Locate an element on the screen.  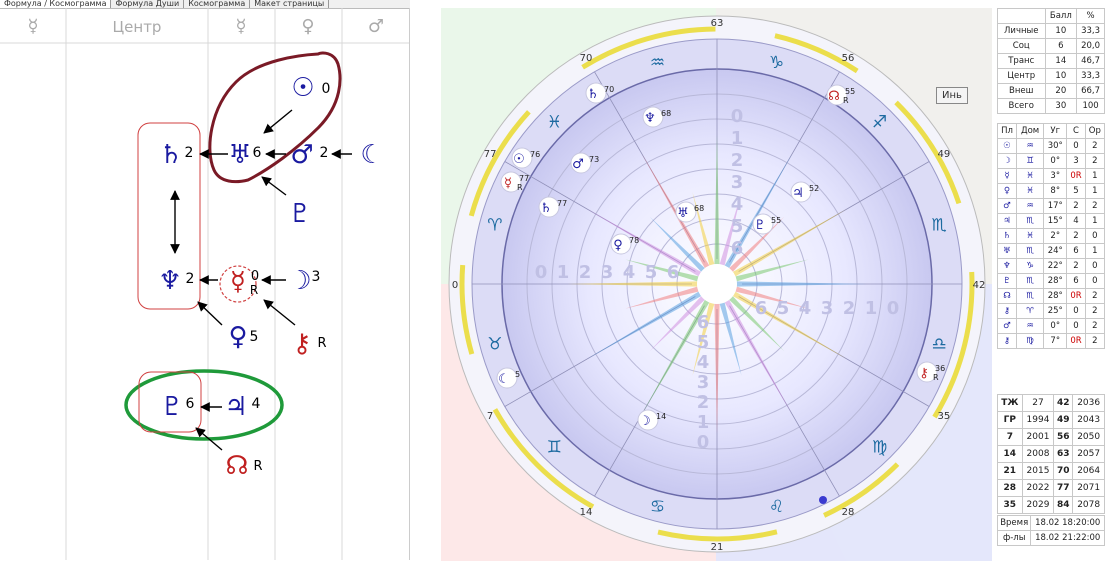
table-row: ♀ ♓ 8° 5 1 is located at coordinates (1051, 191).